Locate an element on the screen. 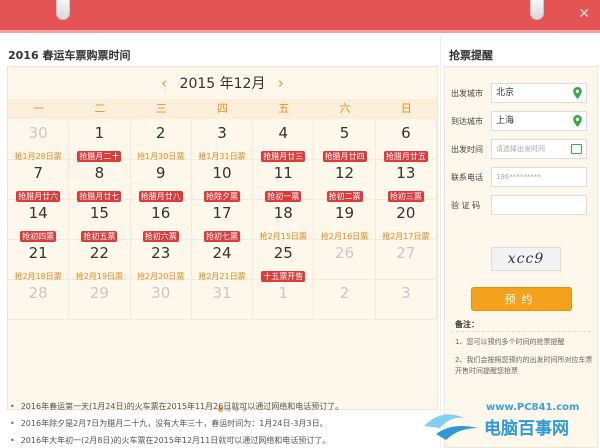 This screenshot has width=600, height=448. remark-item: 1、您可以预约多个时间的抢票提醒 is located at coordinates (510, 342).